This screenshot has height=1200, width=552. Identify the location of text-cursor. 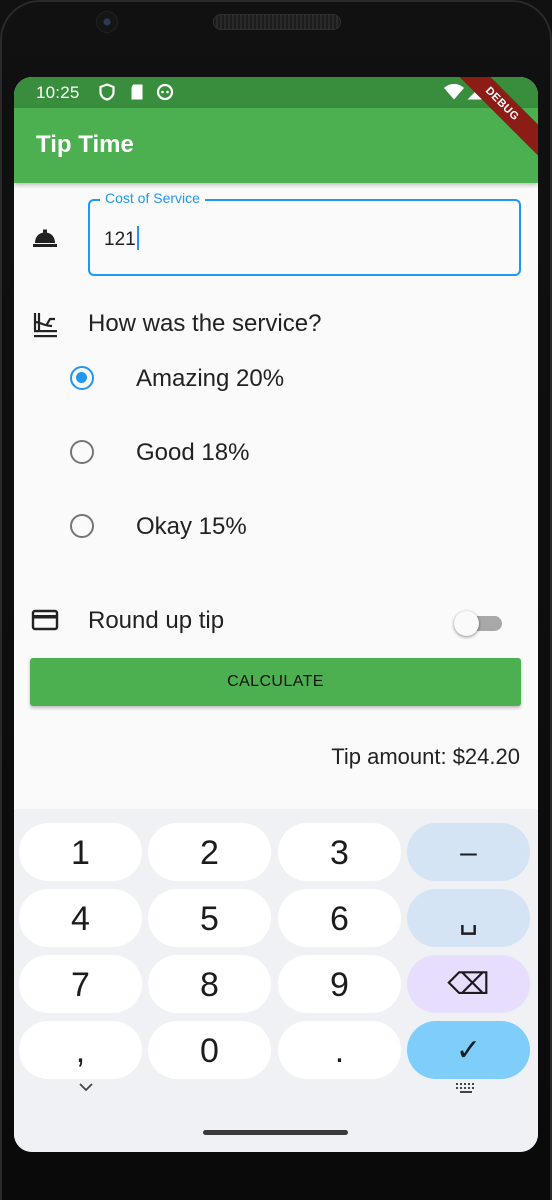
(137, 238).